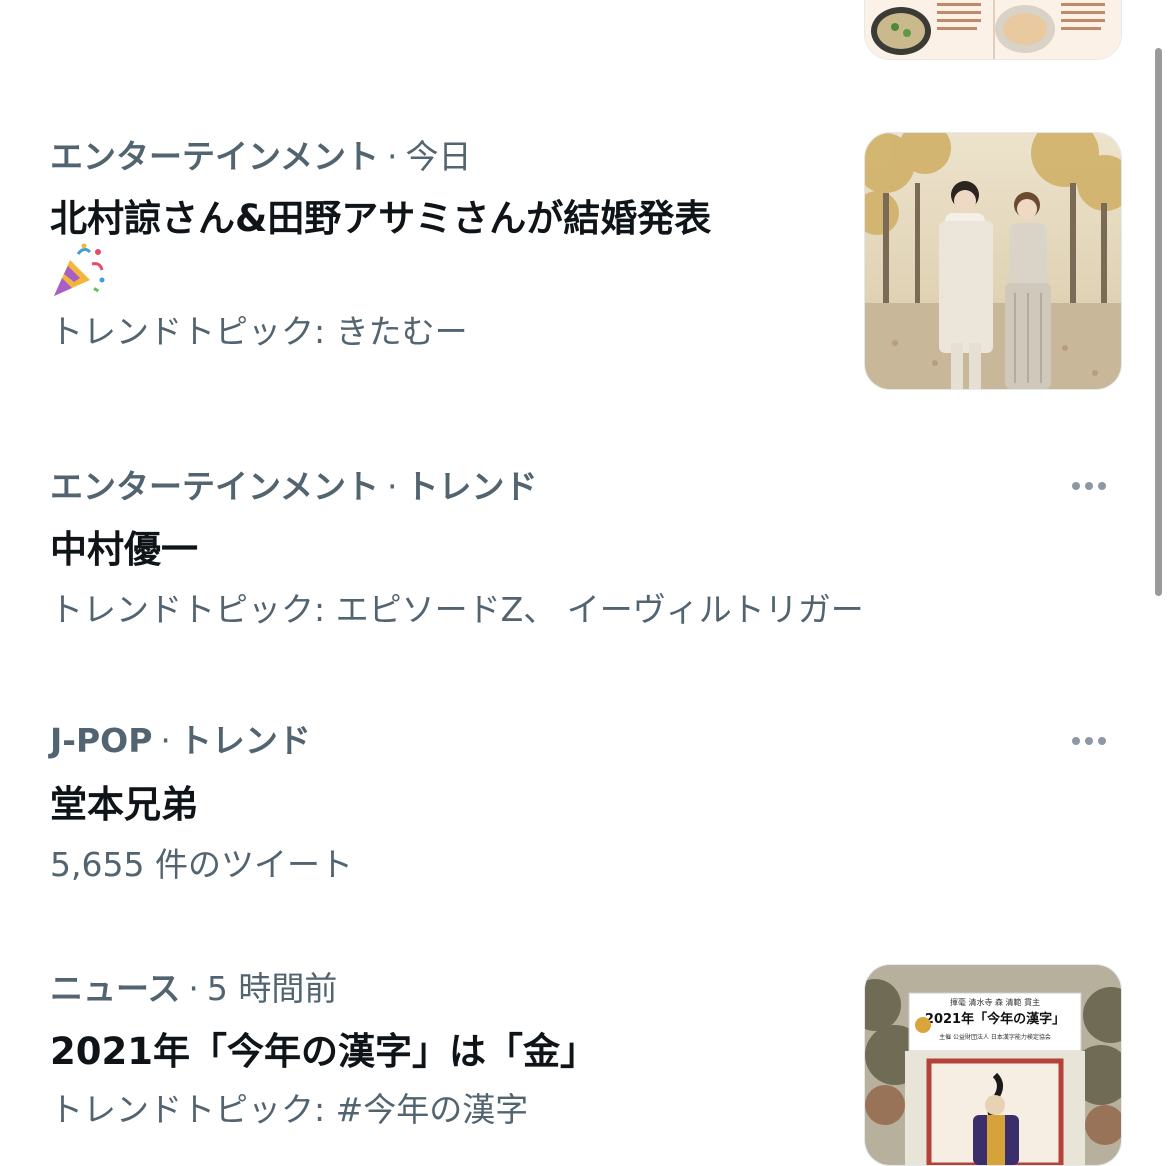 This screenshot has width=1170, height=1166. What do you see at coordinates (1158, 322) in the screenshot?
I see `scrollbar` at bounding box center [1158, 322].